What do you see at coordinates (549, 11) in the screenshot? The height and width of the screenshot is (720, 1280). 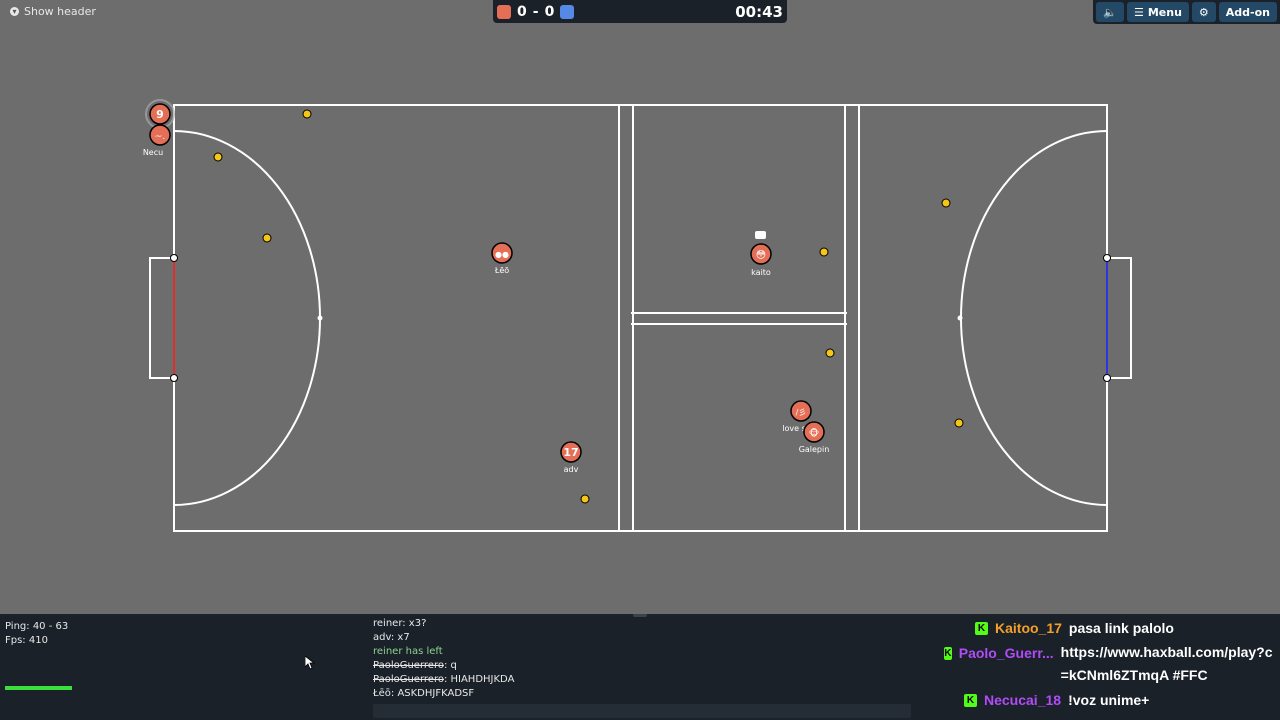 I see `blue-score: 0` at bounding box center [549, 11].